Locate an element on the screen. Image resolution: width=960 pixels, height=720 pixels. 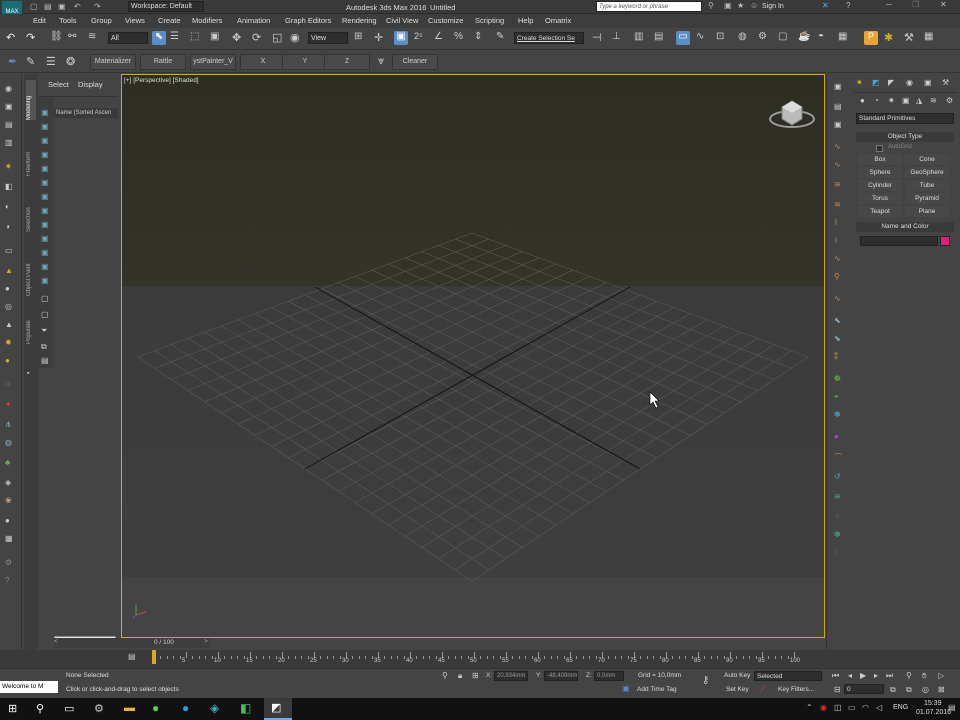
pen-icon: ✒ is located at coordinates (15, 62).